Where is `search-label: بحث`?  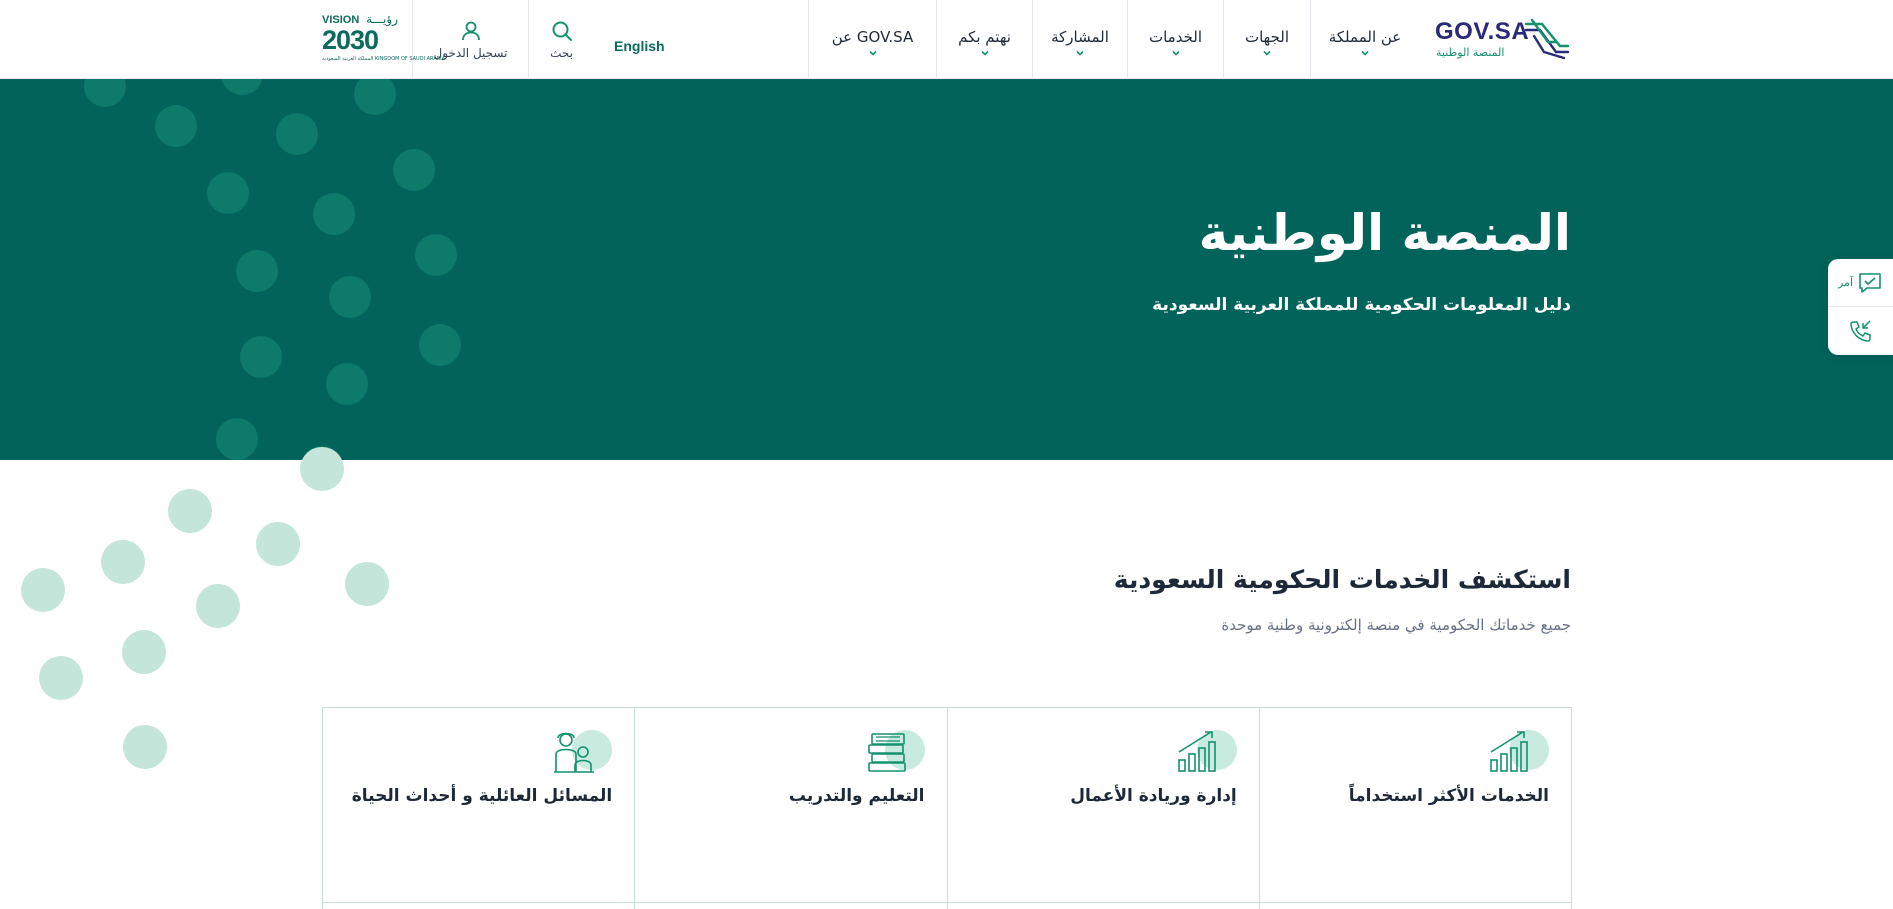
search-label: بحث is located at coordinates (561, 52).